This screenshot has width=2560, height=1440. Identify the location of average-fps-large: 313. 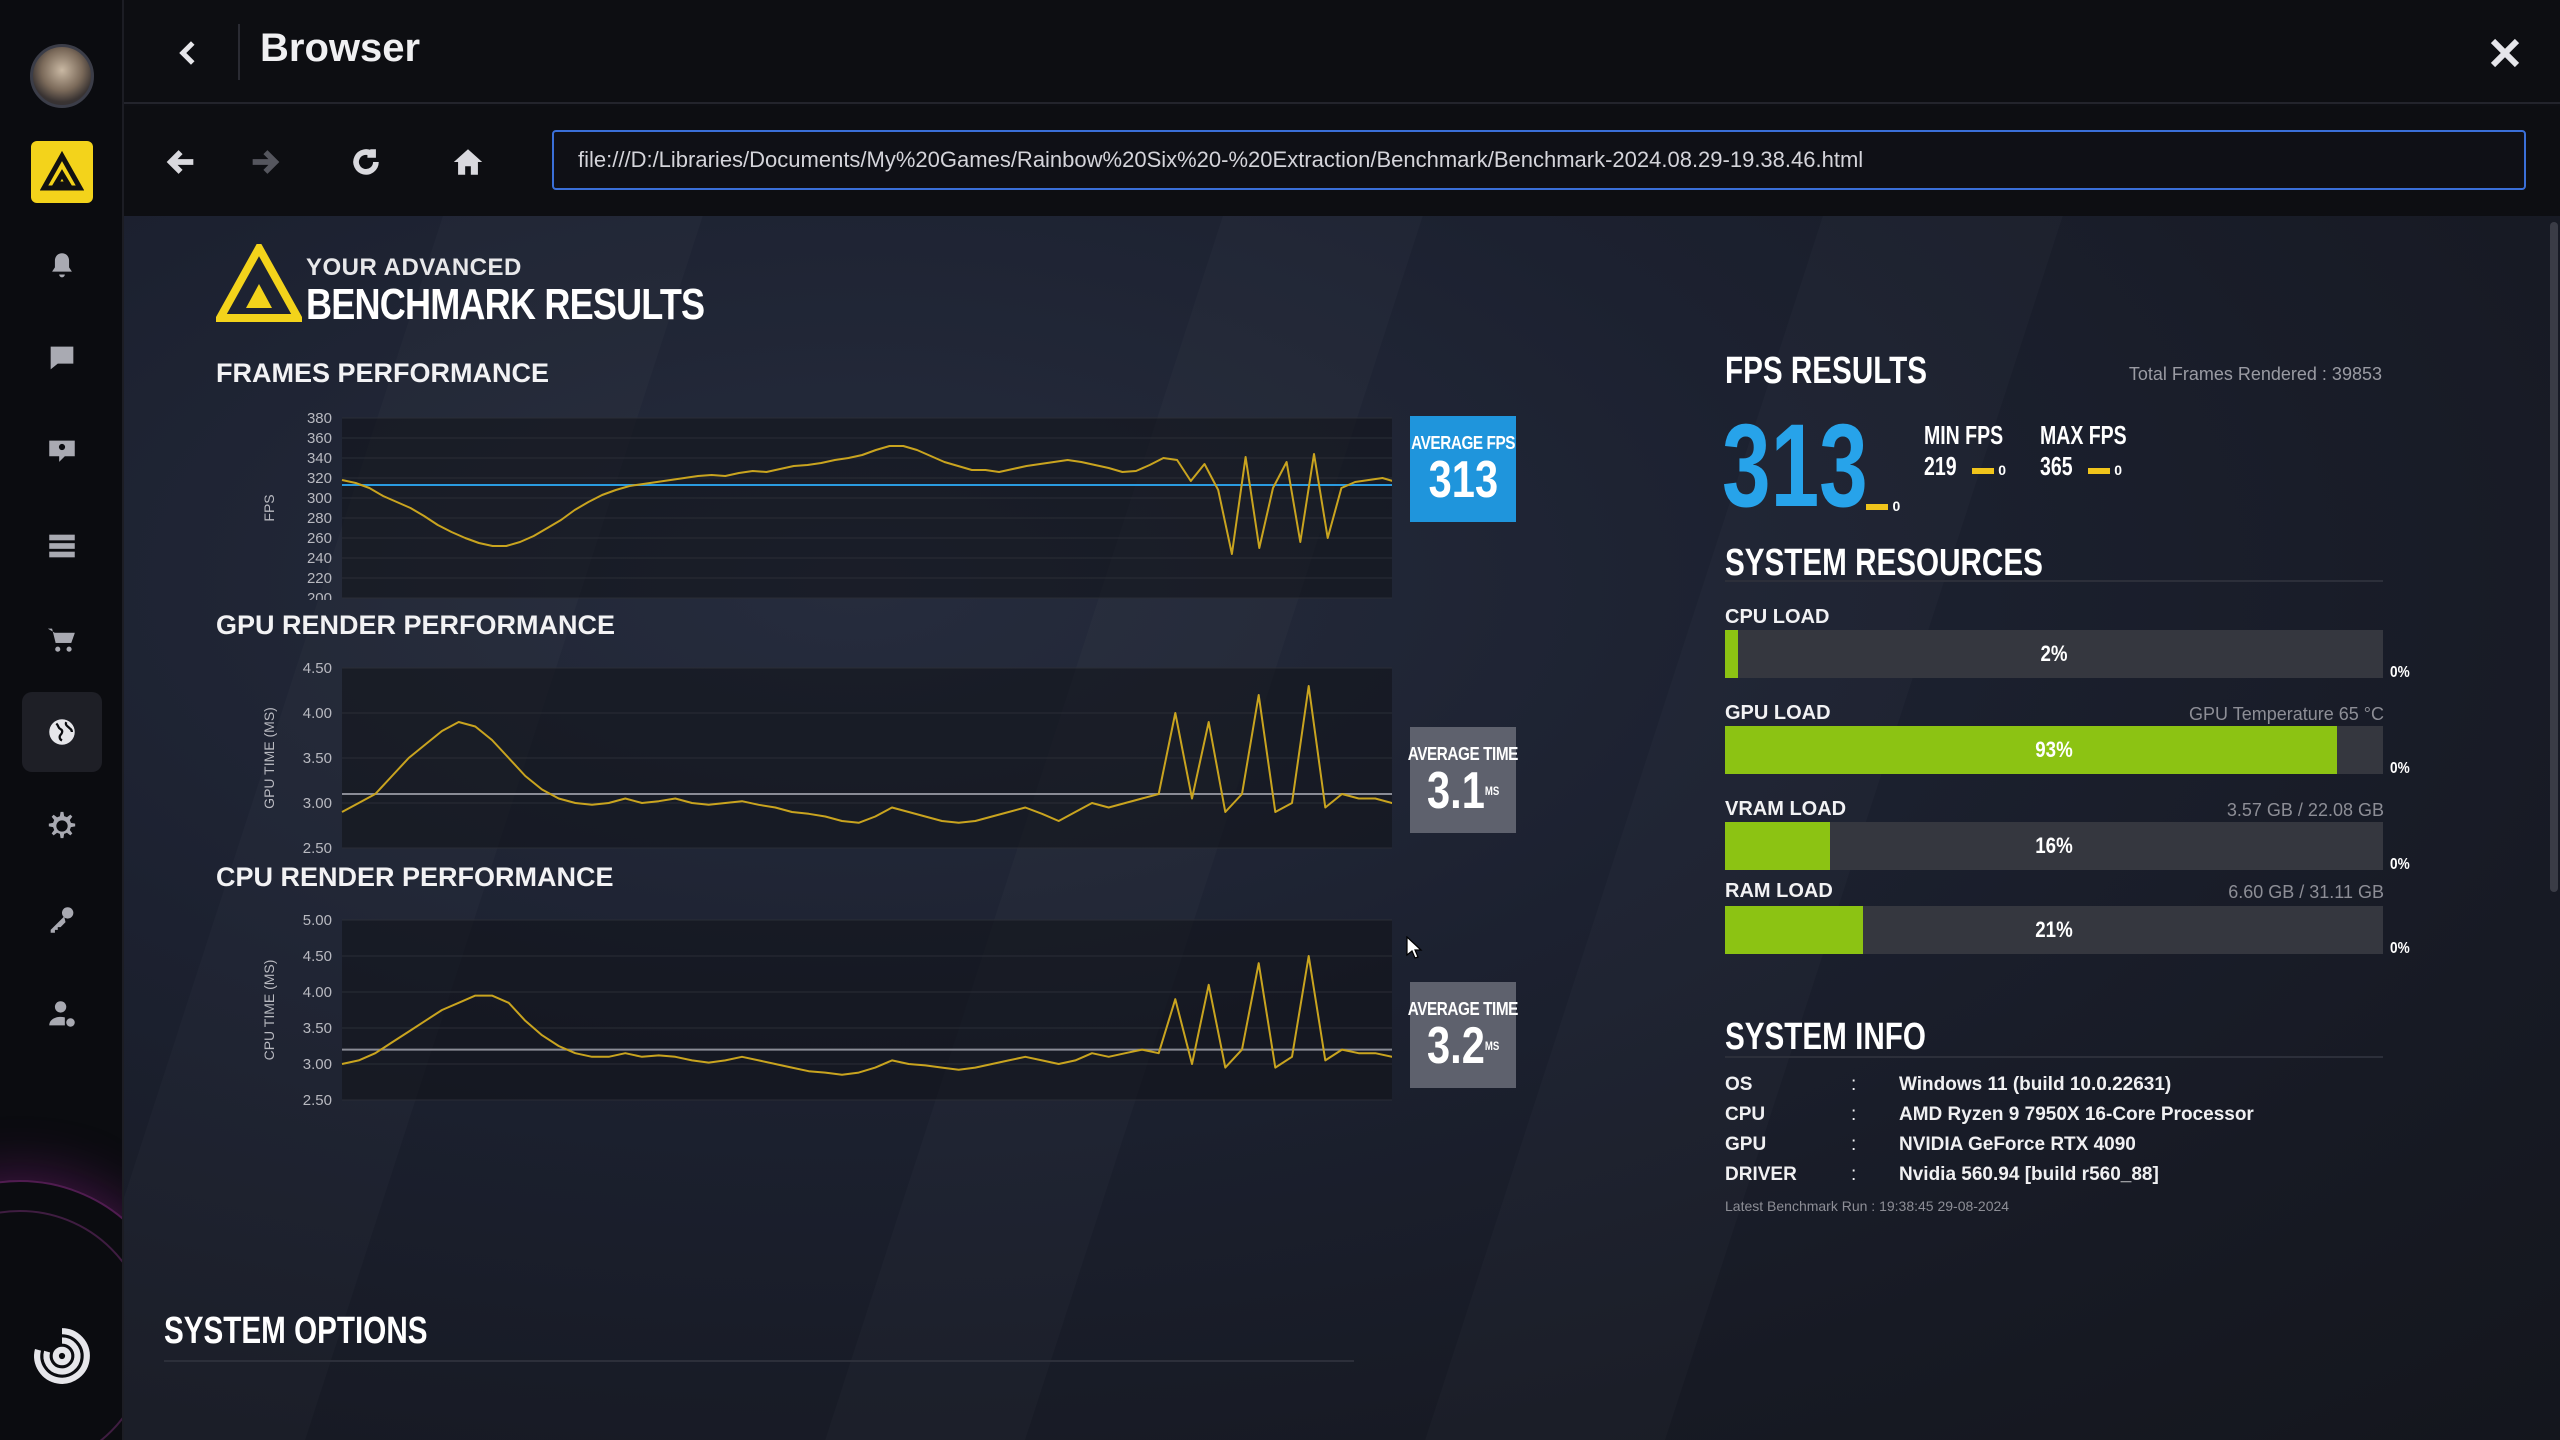
(1795, 466).